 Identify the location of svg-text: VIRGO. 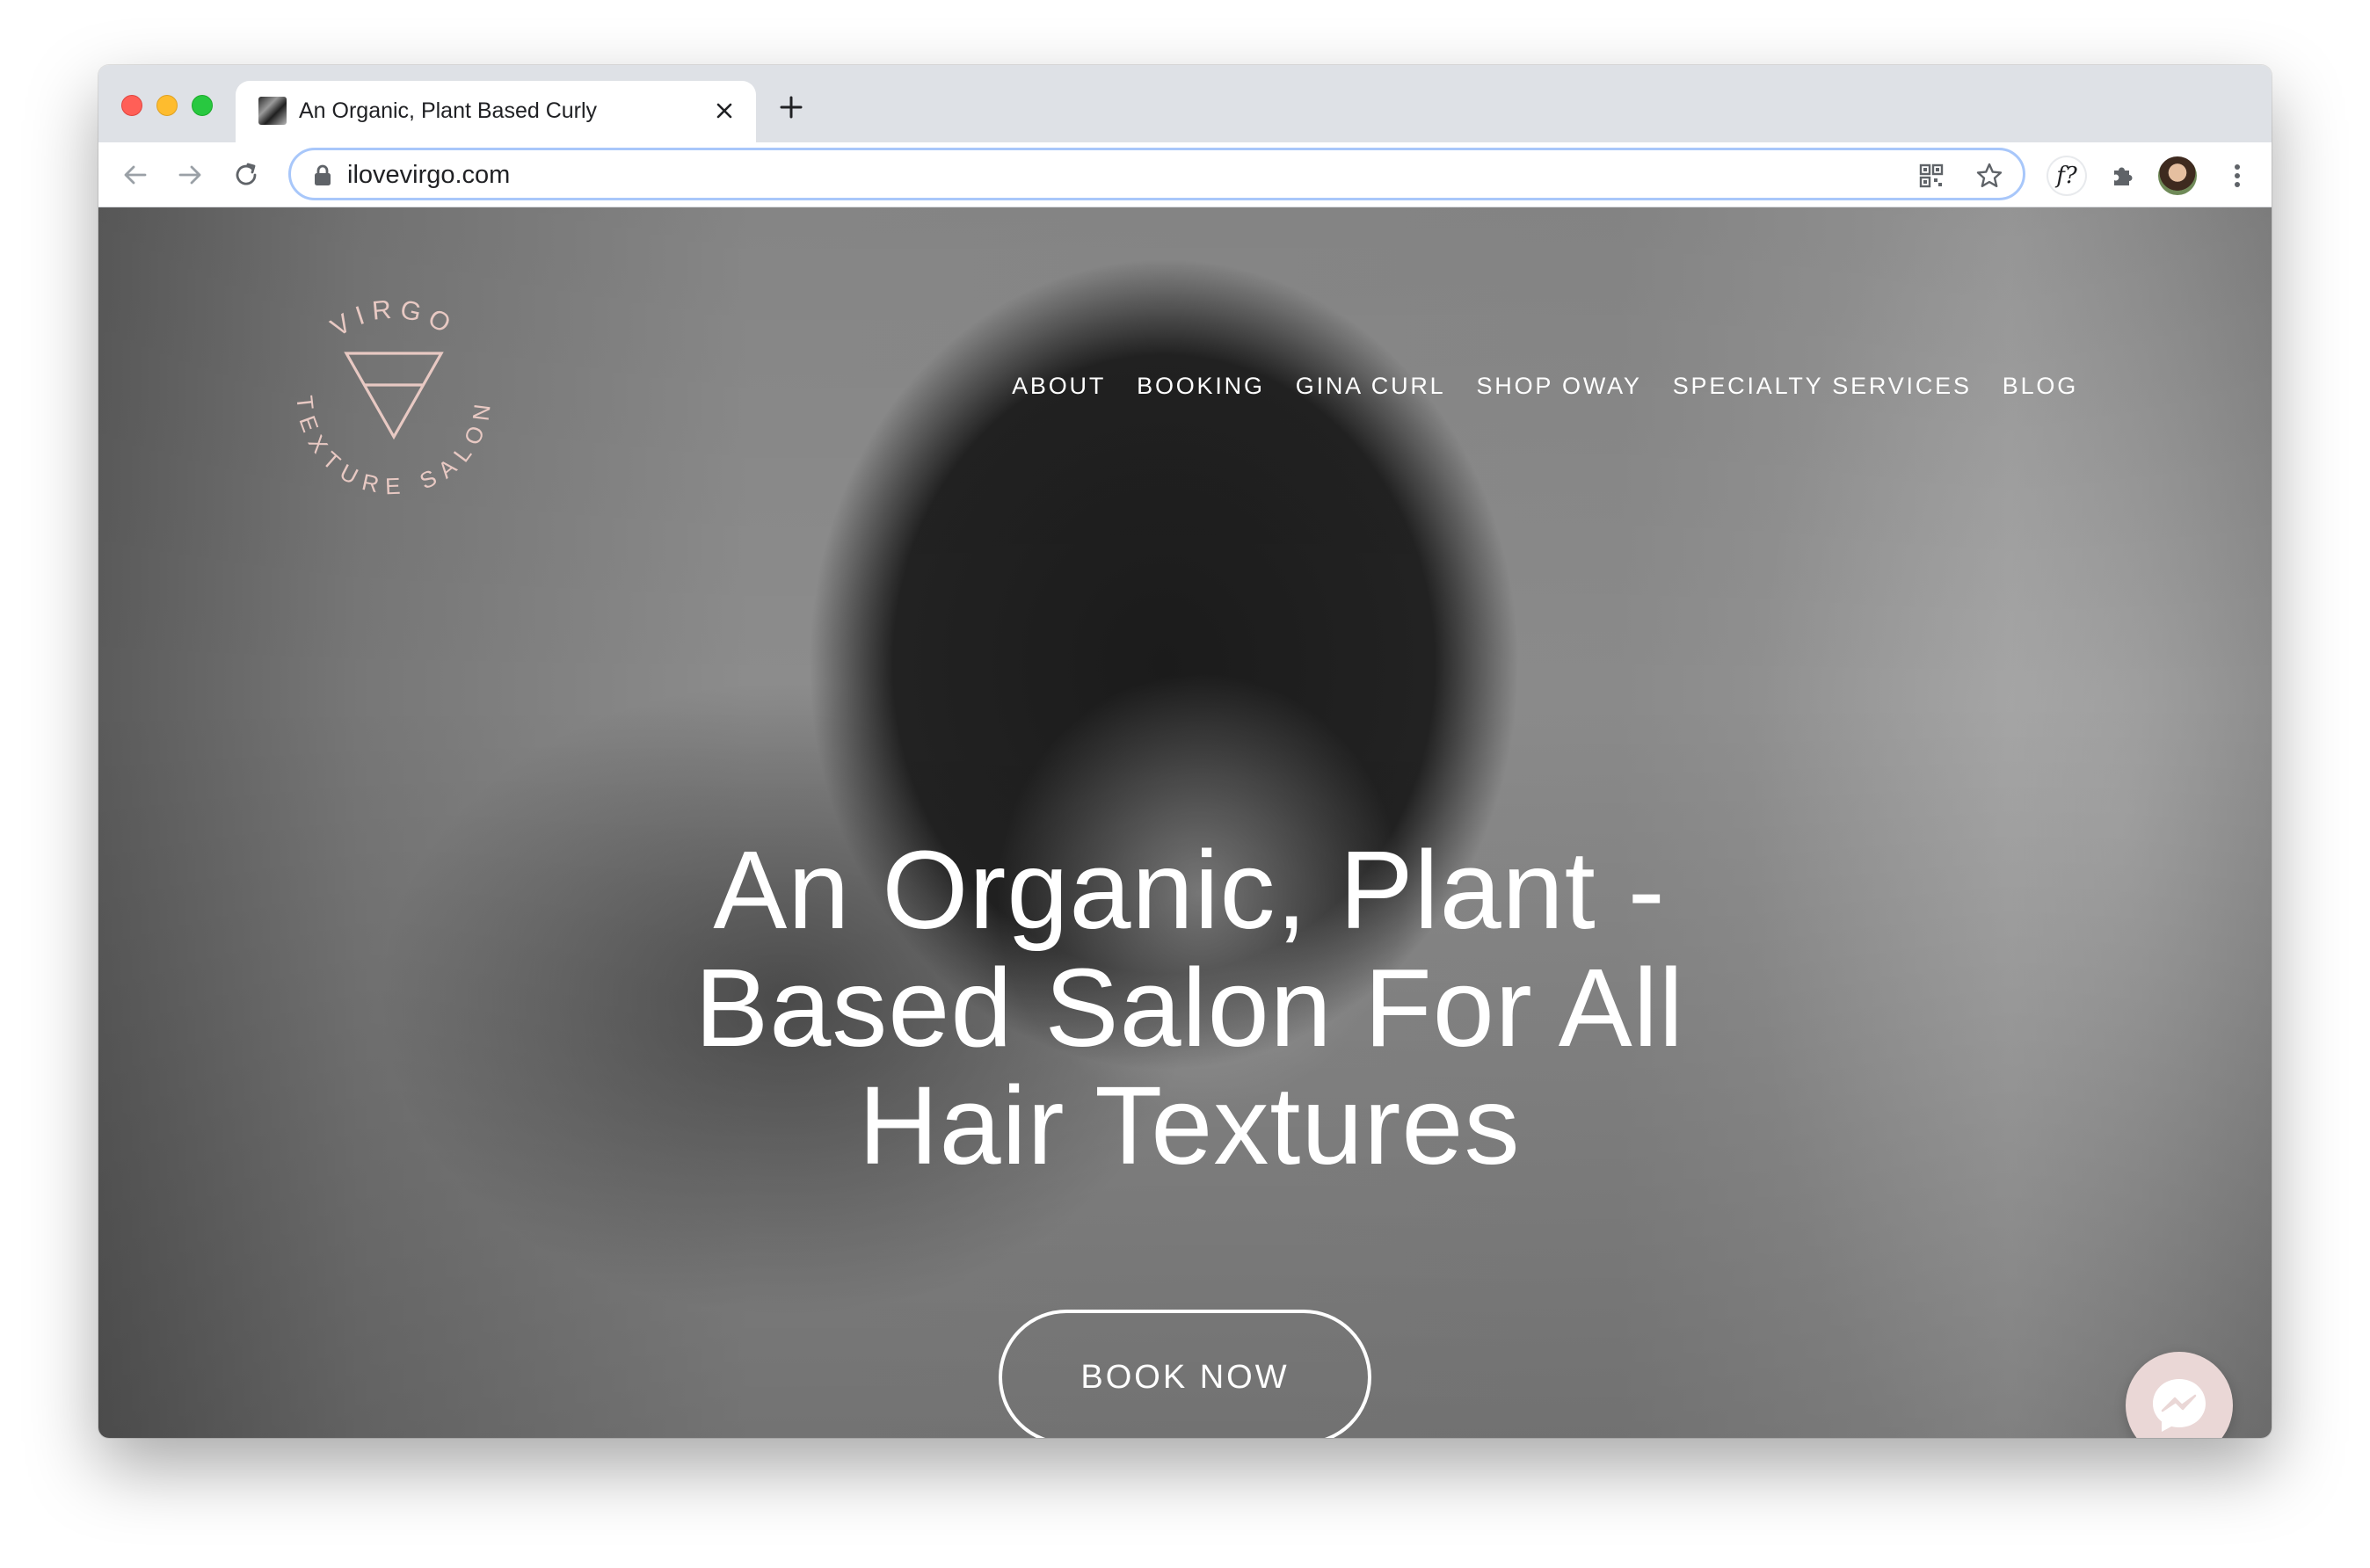
(394, 318).